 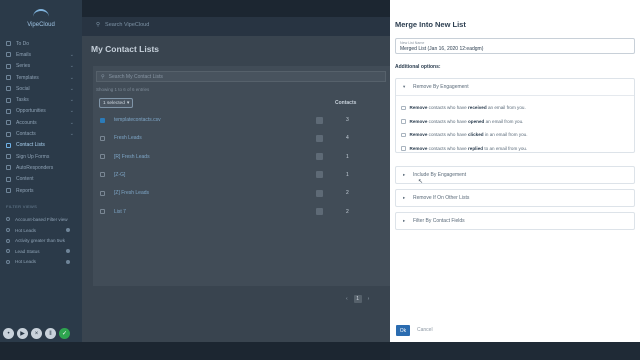 I want to click on list-name-link: List 7, so click(x=120, y=212).